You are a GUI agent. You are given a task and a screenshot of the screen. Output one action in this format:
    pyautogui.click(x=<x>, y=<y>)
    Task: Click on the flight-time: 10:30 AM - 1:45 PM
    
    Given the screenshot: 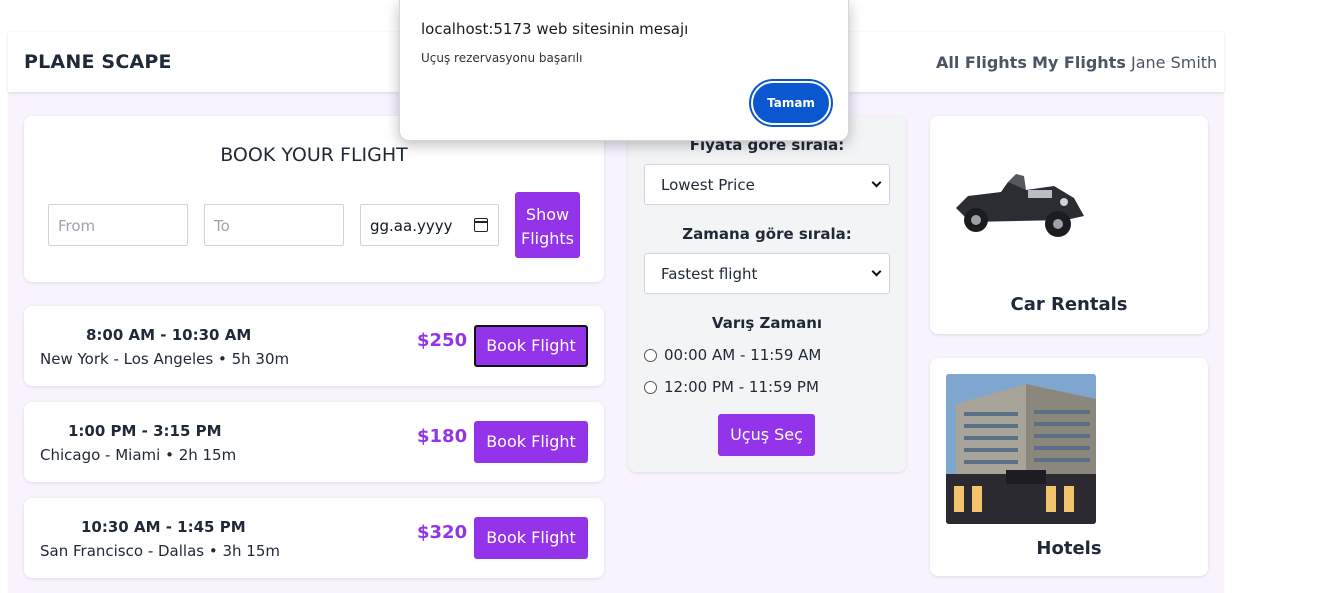 What is the action you would take?
    pyautogui.click(x=163, y=527)
    